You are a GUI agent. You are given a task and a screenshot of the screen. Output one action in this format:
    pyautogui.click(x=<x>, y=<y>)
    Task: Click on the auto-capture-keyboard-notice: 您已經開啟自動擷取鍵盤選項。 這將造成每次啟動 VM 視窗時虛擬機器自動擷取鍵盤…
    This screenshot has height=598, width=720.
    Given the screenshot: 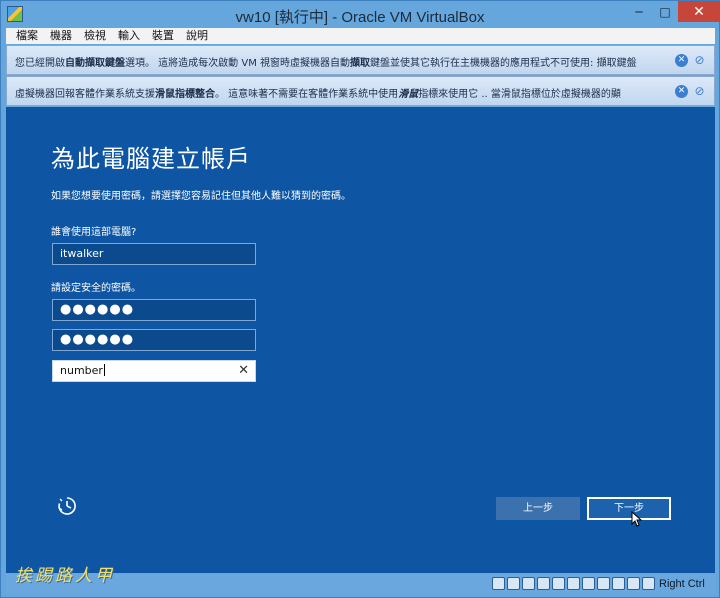 What is the action you would take?
    pyautogui.click(x=360, y=60)
    